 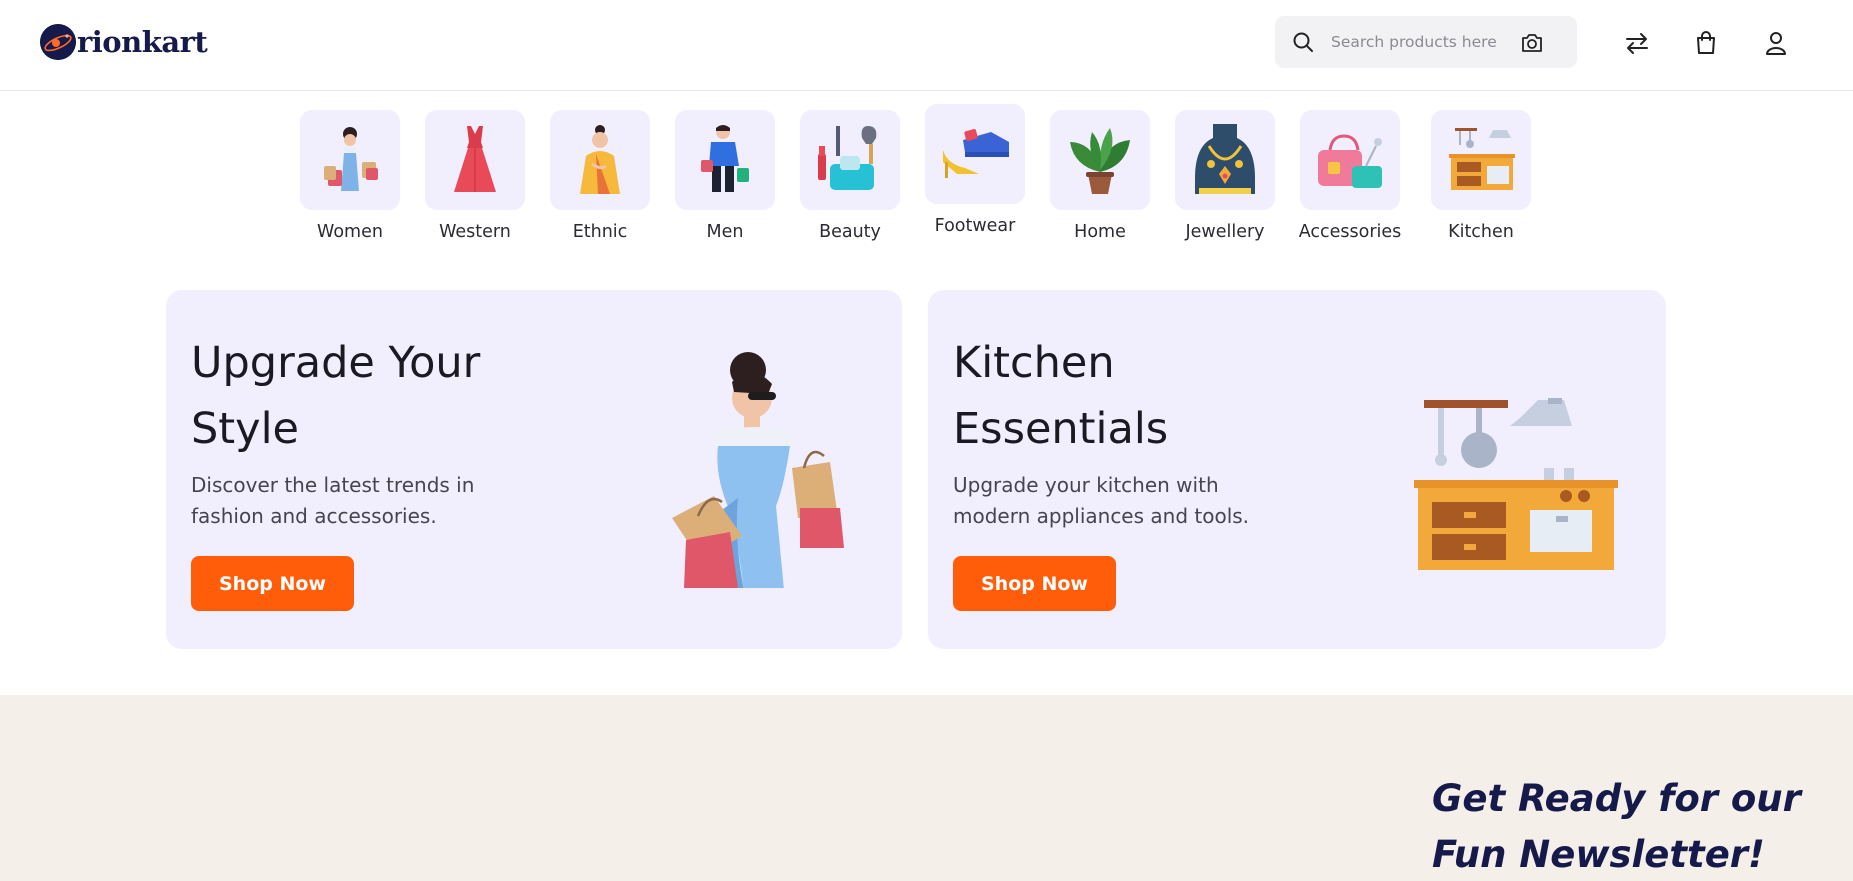 What do you see at coordinates (1481, 160) in the screenshot?
I see `kitchen-icon` at bounding box center [1481, 160].